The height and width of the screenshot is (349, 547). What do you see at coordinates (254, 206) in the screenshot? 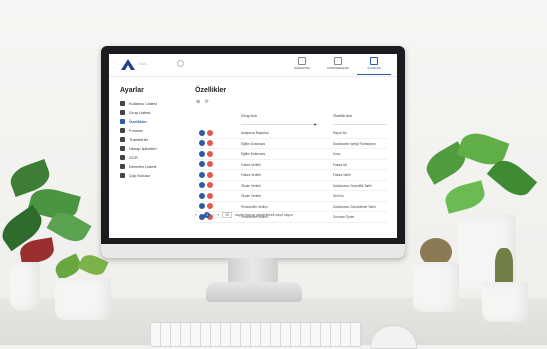
I see `cell-group: Personeller Verileri` at bounding box center [254, 206].